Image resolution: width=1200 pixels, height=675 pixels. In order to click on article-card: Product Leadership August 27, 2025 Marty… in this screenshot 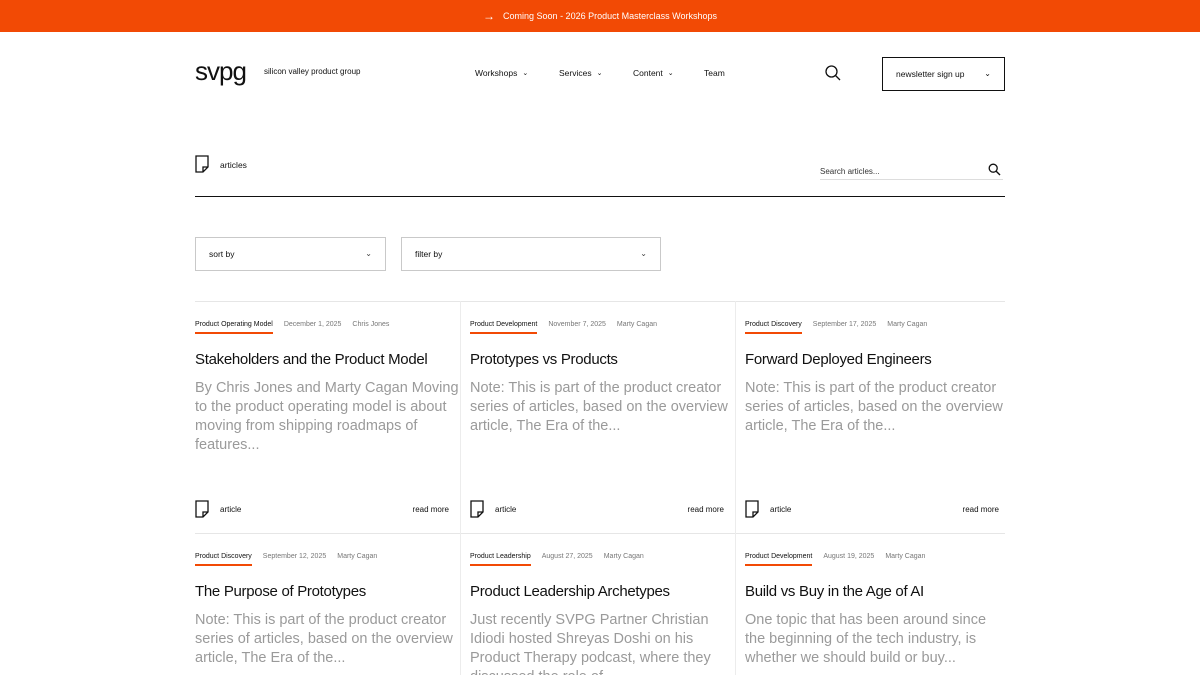, I will do `click(602, 604)`.